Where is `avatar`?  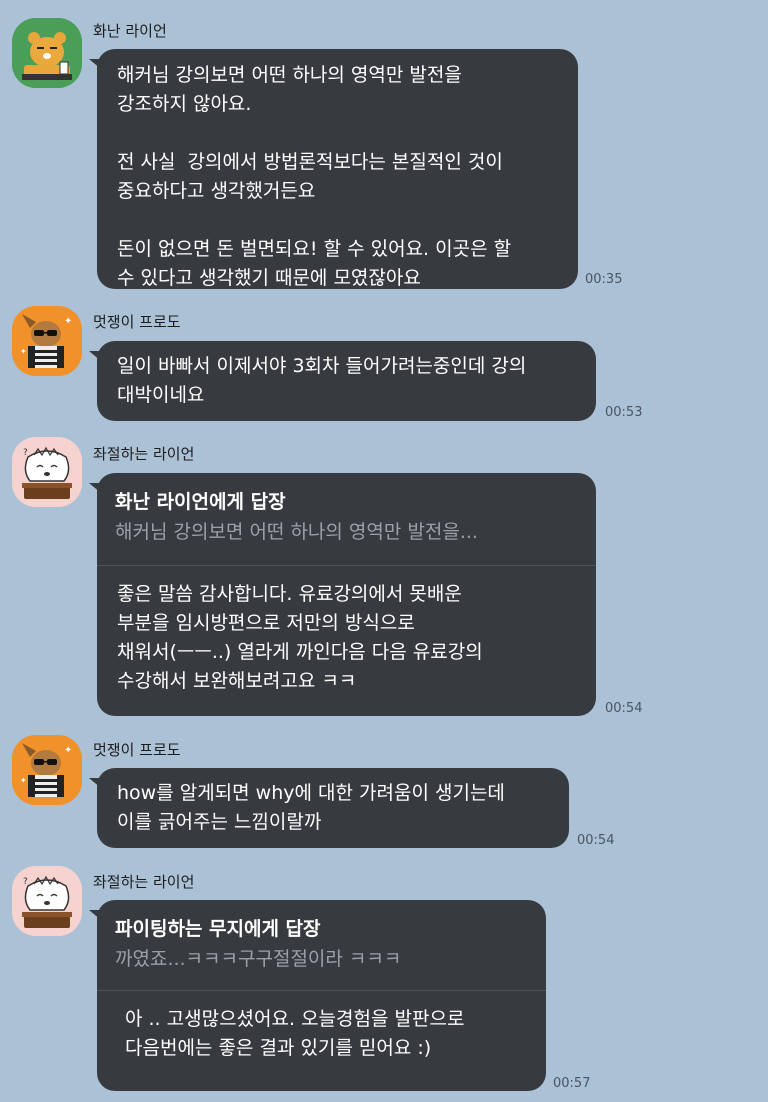
avatar is located at coordinates (47, 53).